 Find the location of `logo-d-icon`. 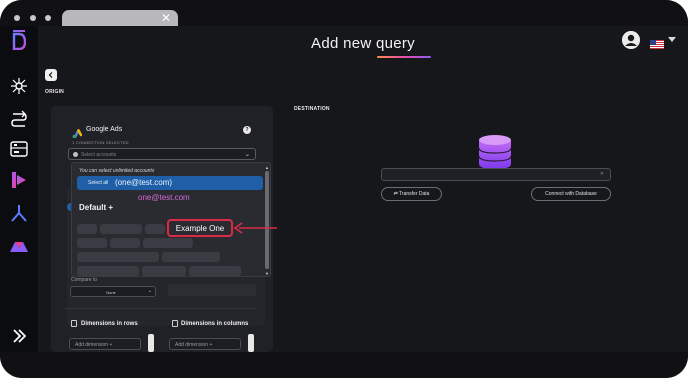

logo-d-icon is located at coordinates (19, 40).